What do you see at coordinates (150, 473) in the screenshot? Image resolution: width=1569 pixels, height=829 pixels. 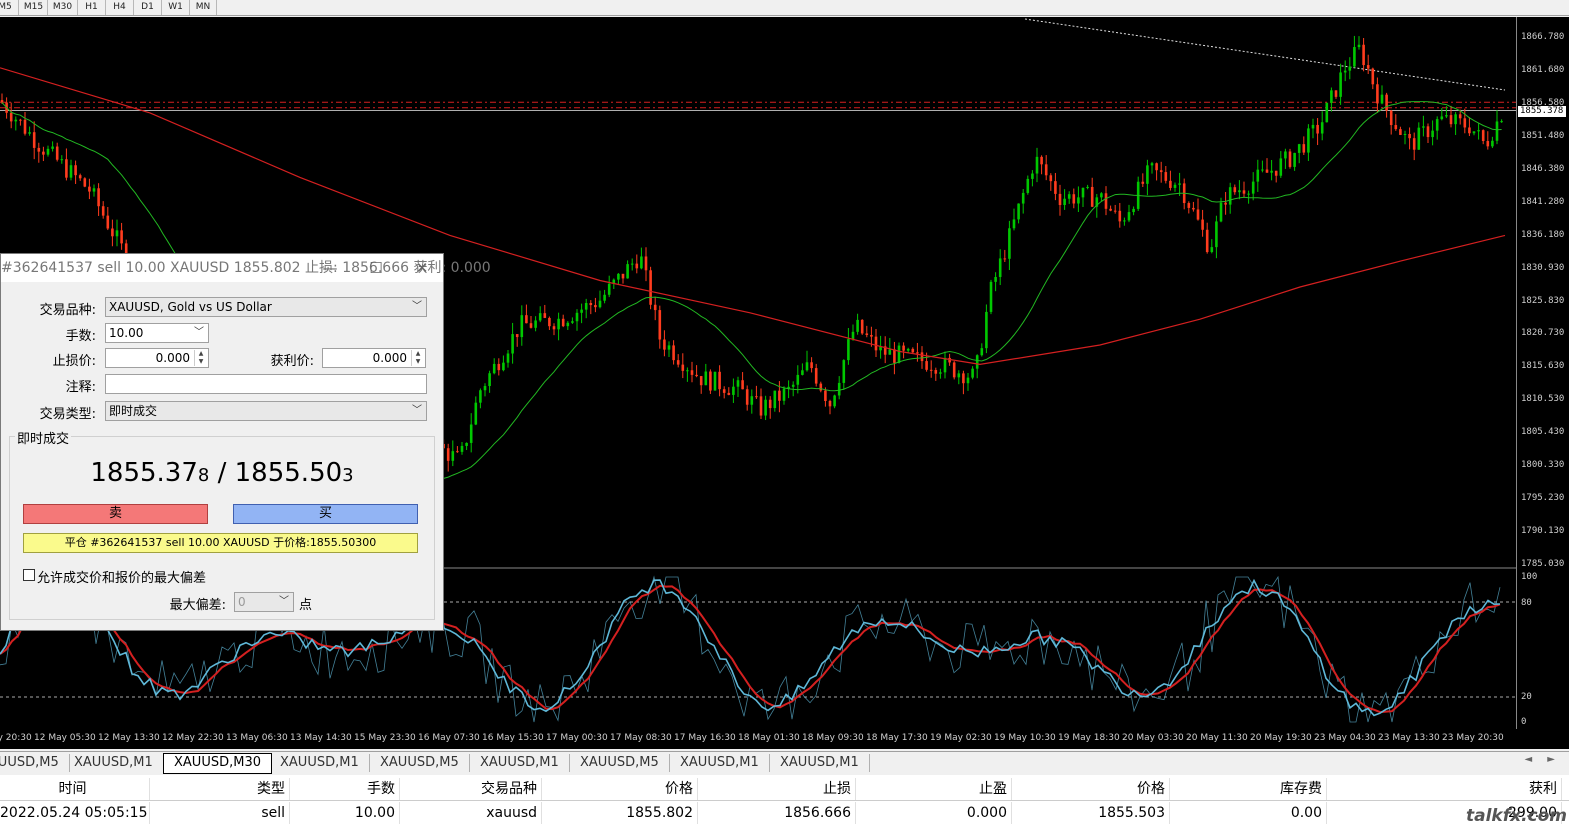 I see `bid-price: 1855.378` at bounding box center [150, 473].